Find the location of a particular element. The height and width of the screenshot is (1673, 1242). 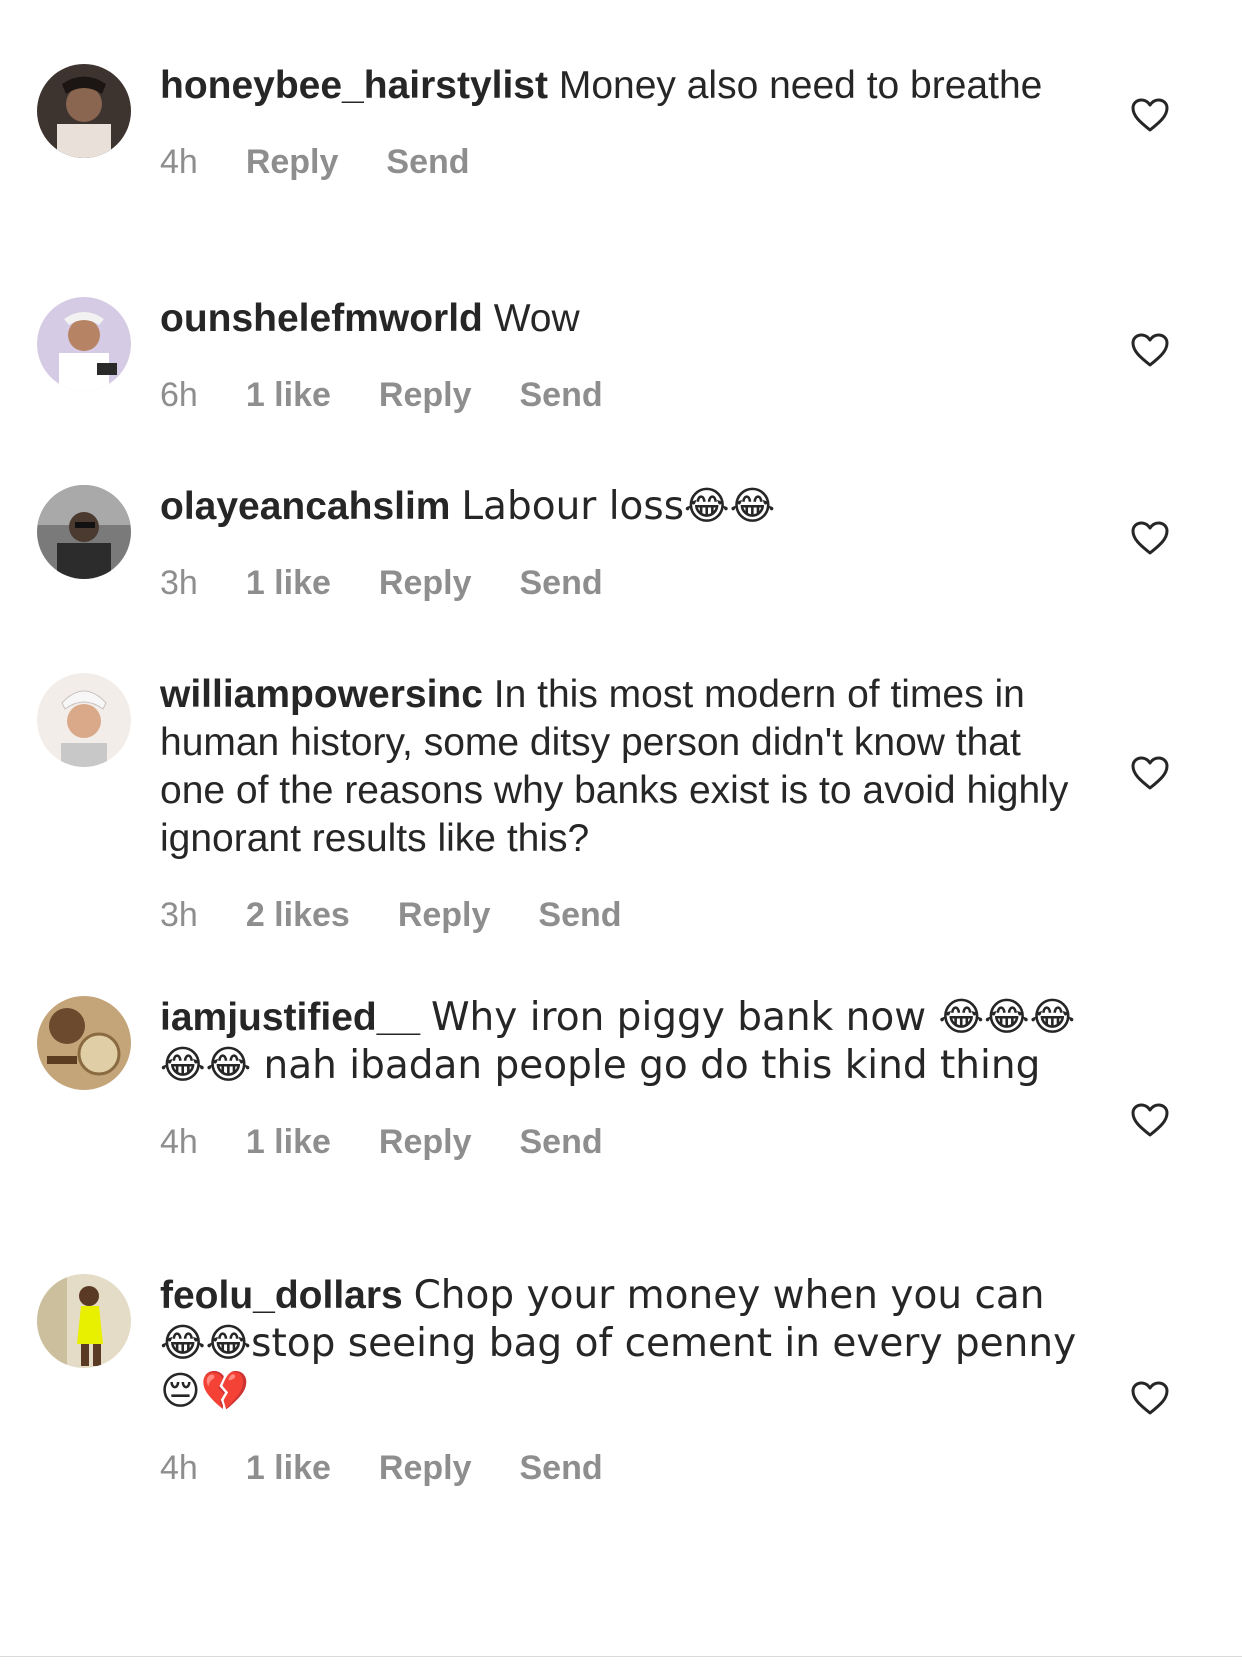

comment-username: iamjustified__ is located at coordinates (290, 1017).